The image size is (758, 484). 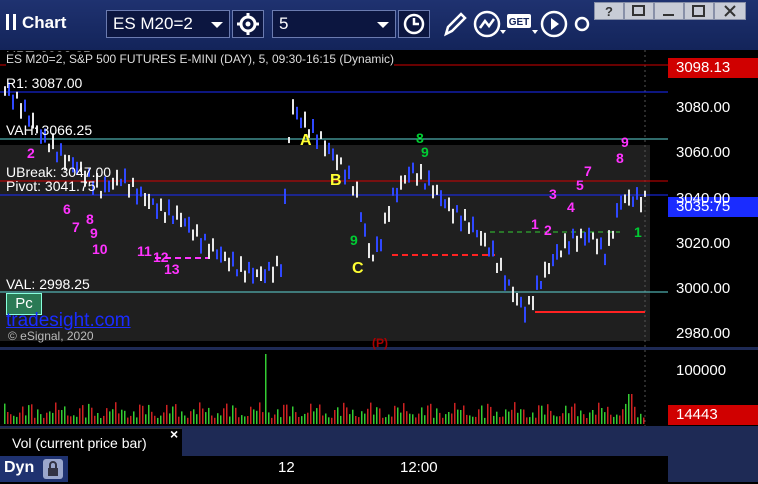 I want to click on volume-pane, so click(x=334, y=388).